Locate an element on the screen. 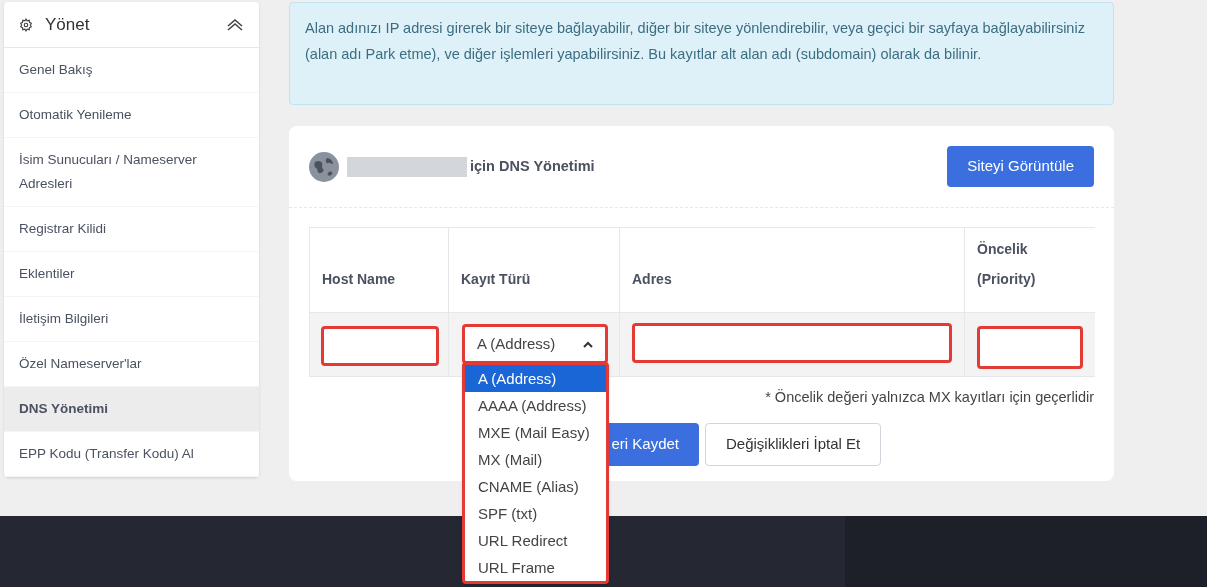  column-header: Öncelik (Priority) is located at coordinates (1007, 264).